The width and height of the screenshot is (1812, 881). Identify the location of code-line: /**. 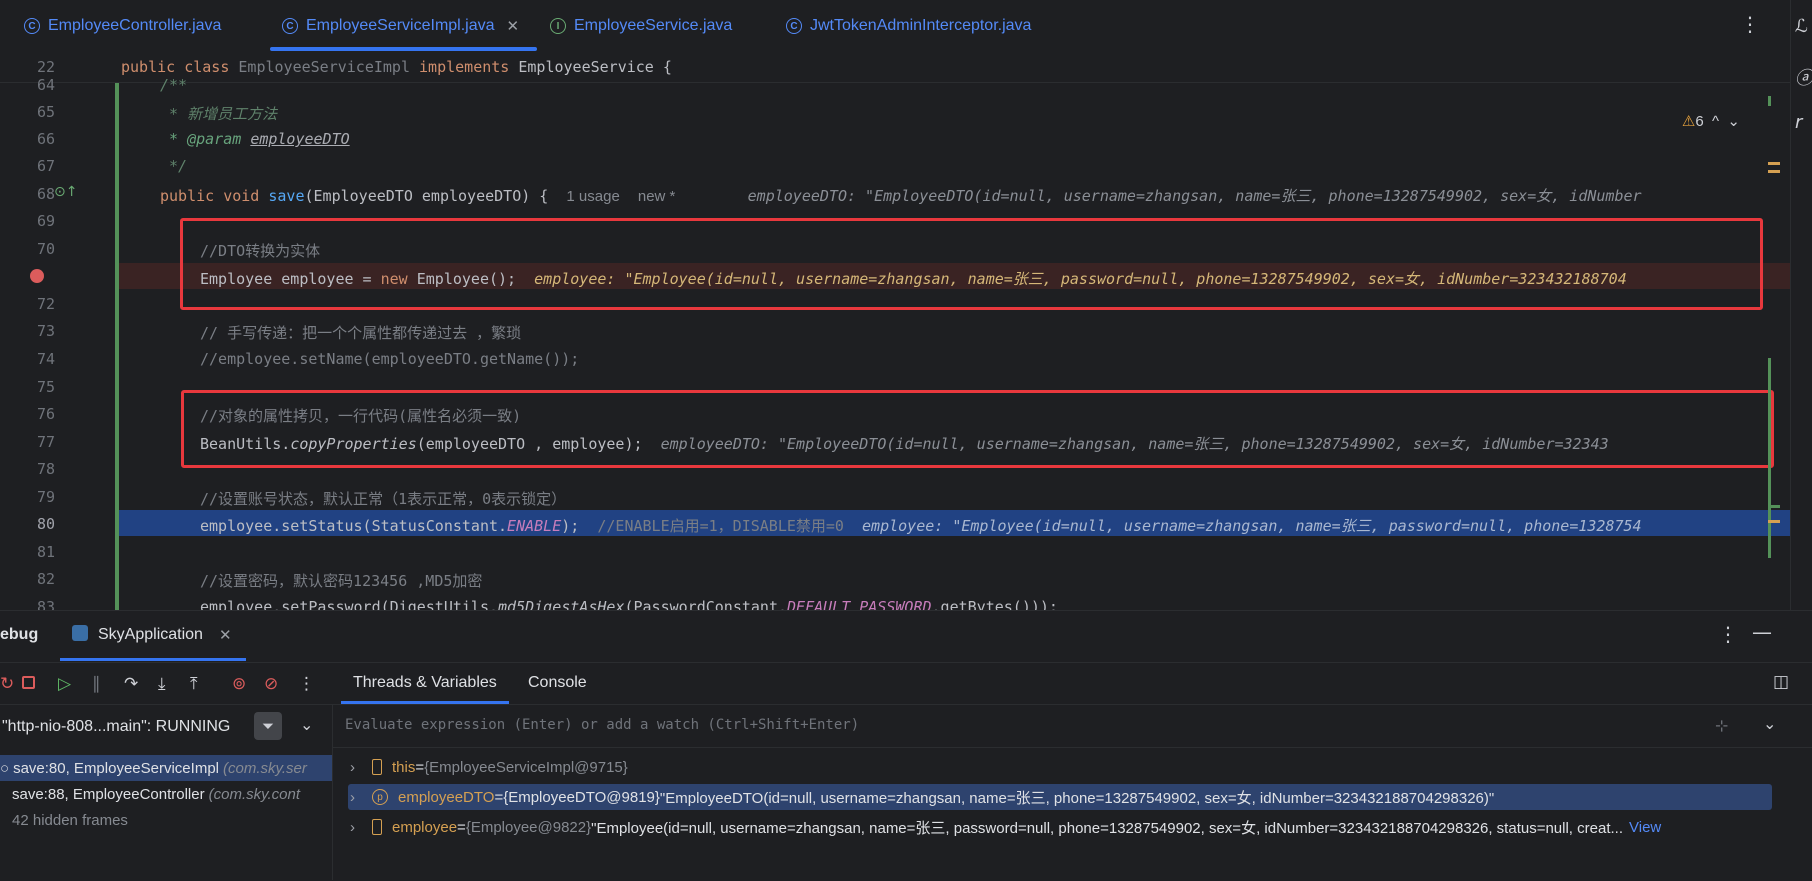
(173, 85).